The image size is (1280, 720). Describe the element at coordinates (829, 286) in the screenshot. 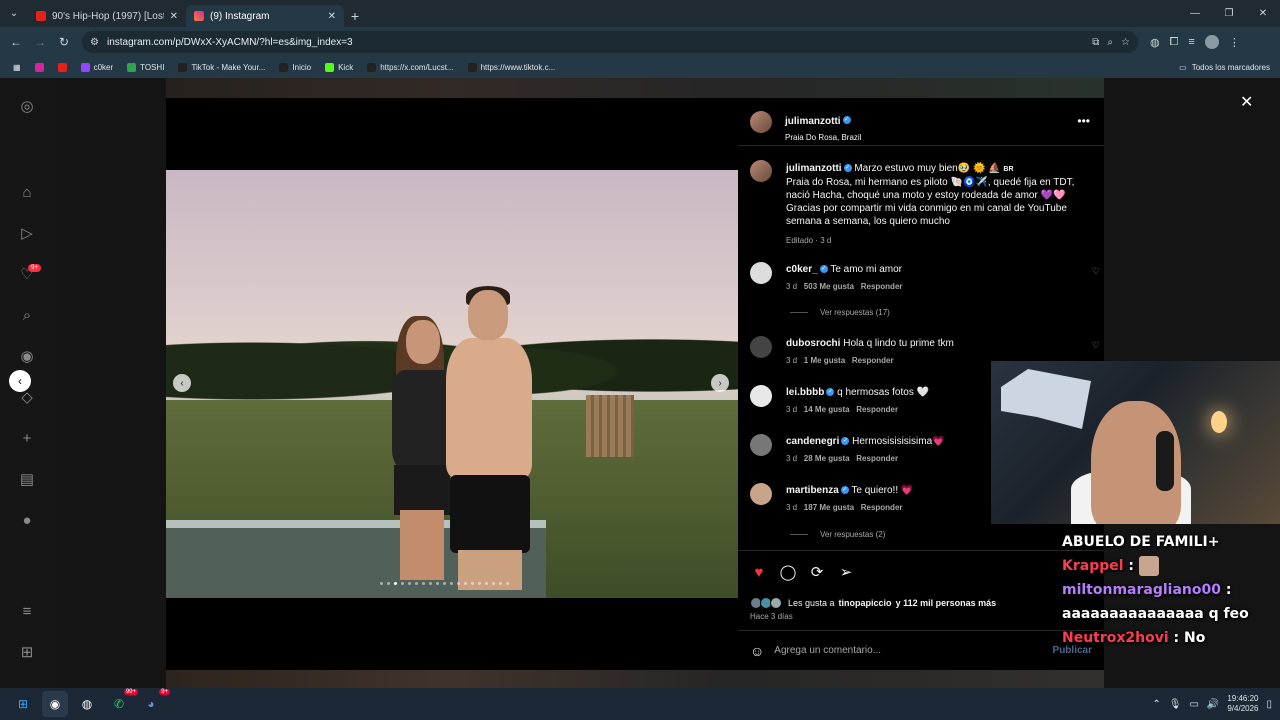

I see `comment-likes: 503 Me gusta` at that location.